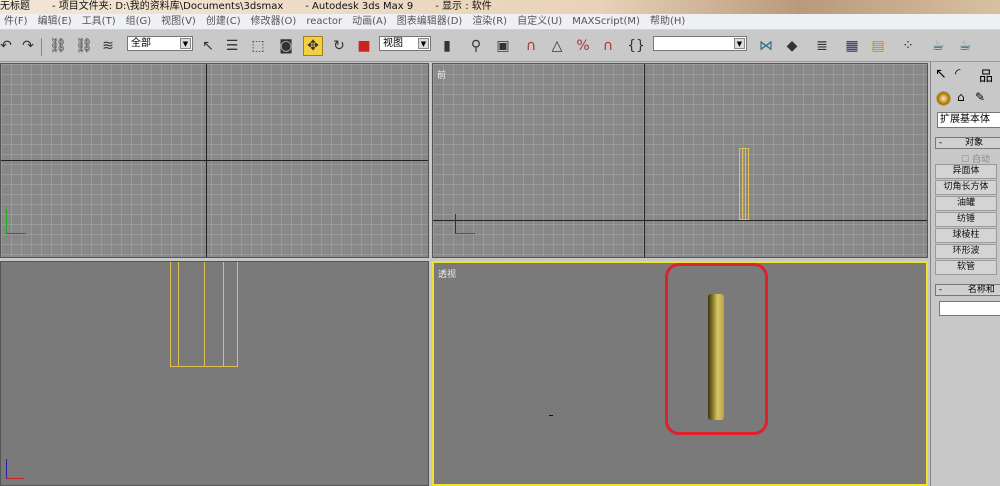 This screenshot has height=486, width=1000. What do you see at coordinates (339, 46) in the screenshot?
I see `select-rotate-icon: ↻` at bounding box center [339, 46].